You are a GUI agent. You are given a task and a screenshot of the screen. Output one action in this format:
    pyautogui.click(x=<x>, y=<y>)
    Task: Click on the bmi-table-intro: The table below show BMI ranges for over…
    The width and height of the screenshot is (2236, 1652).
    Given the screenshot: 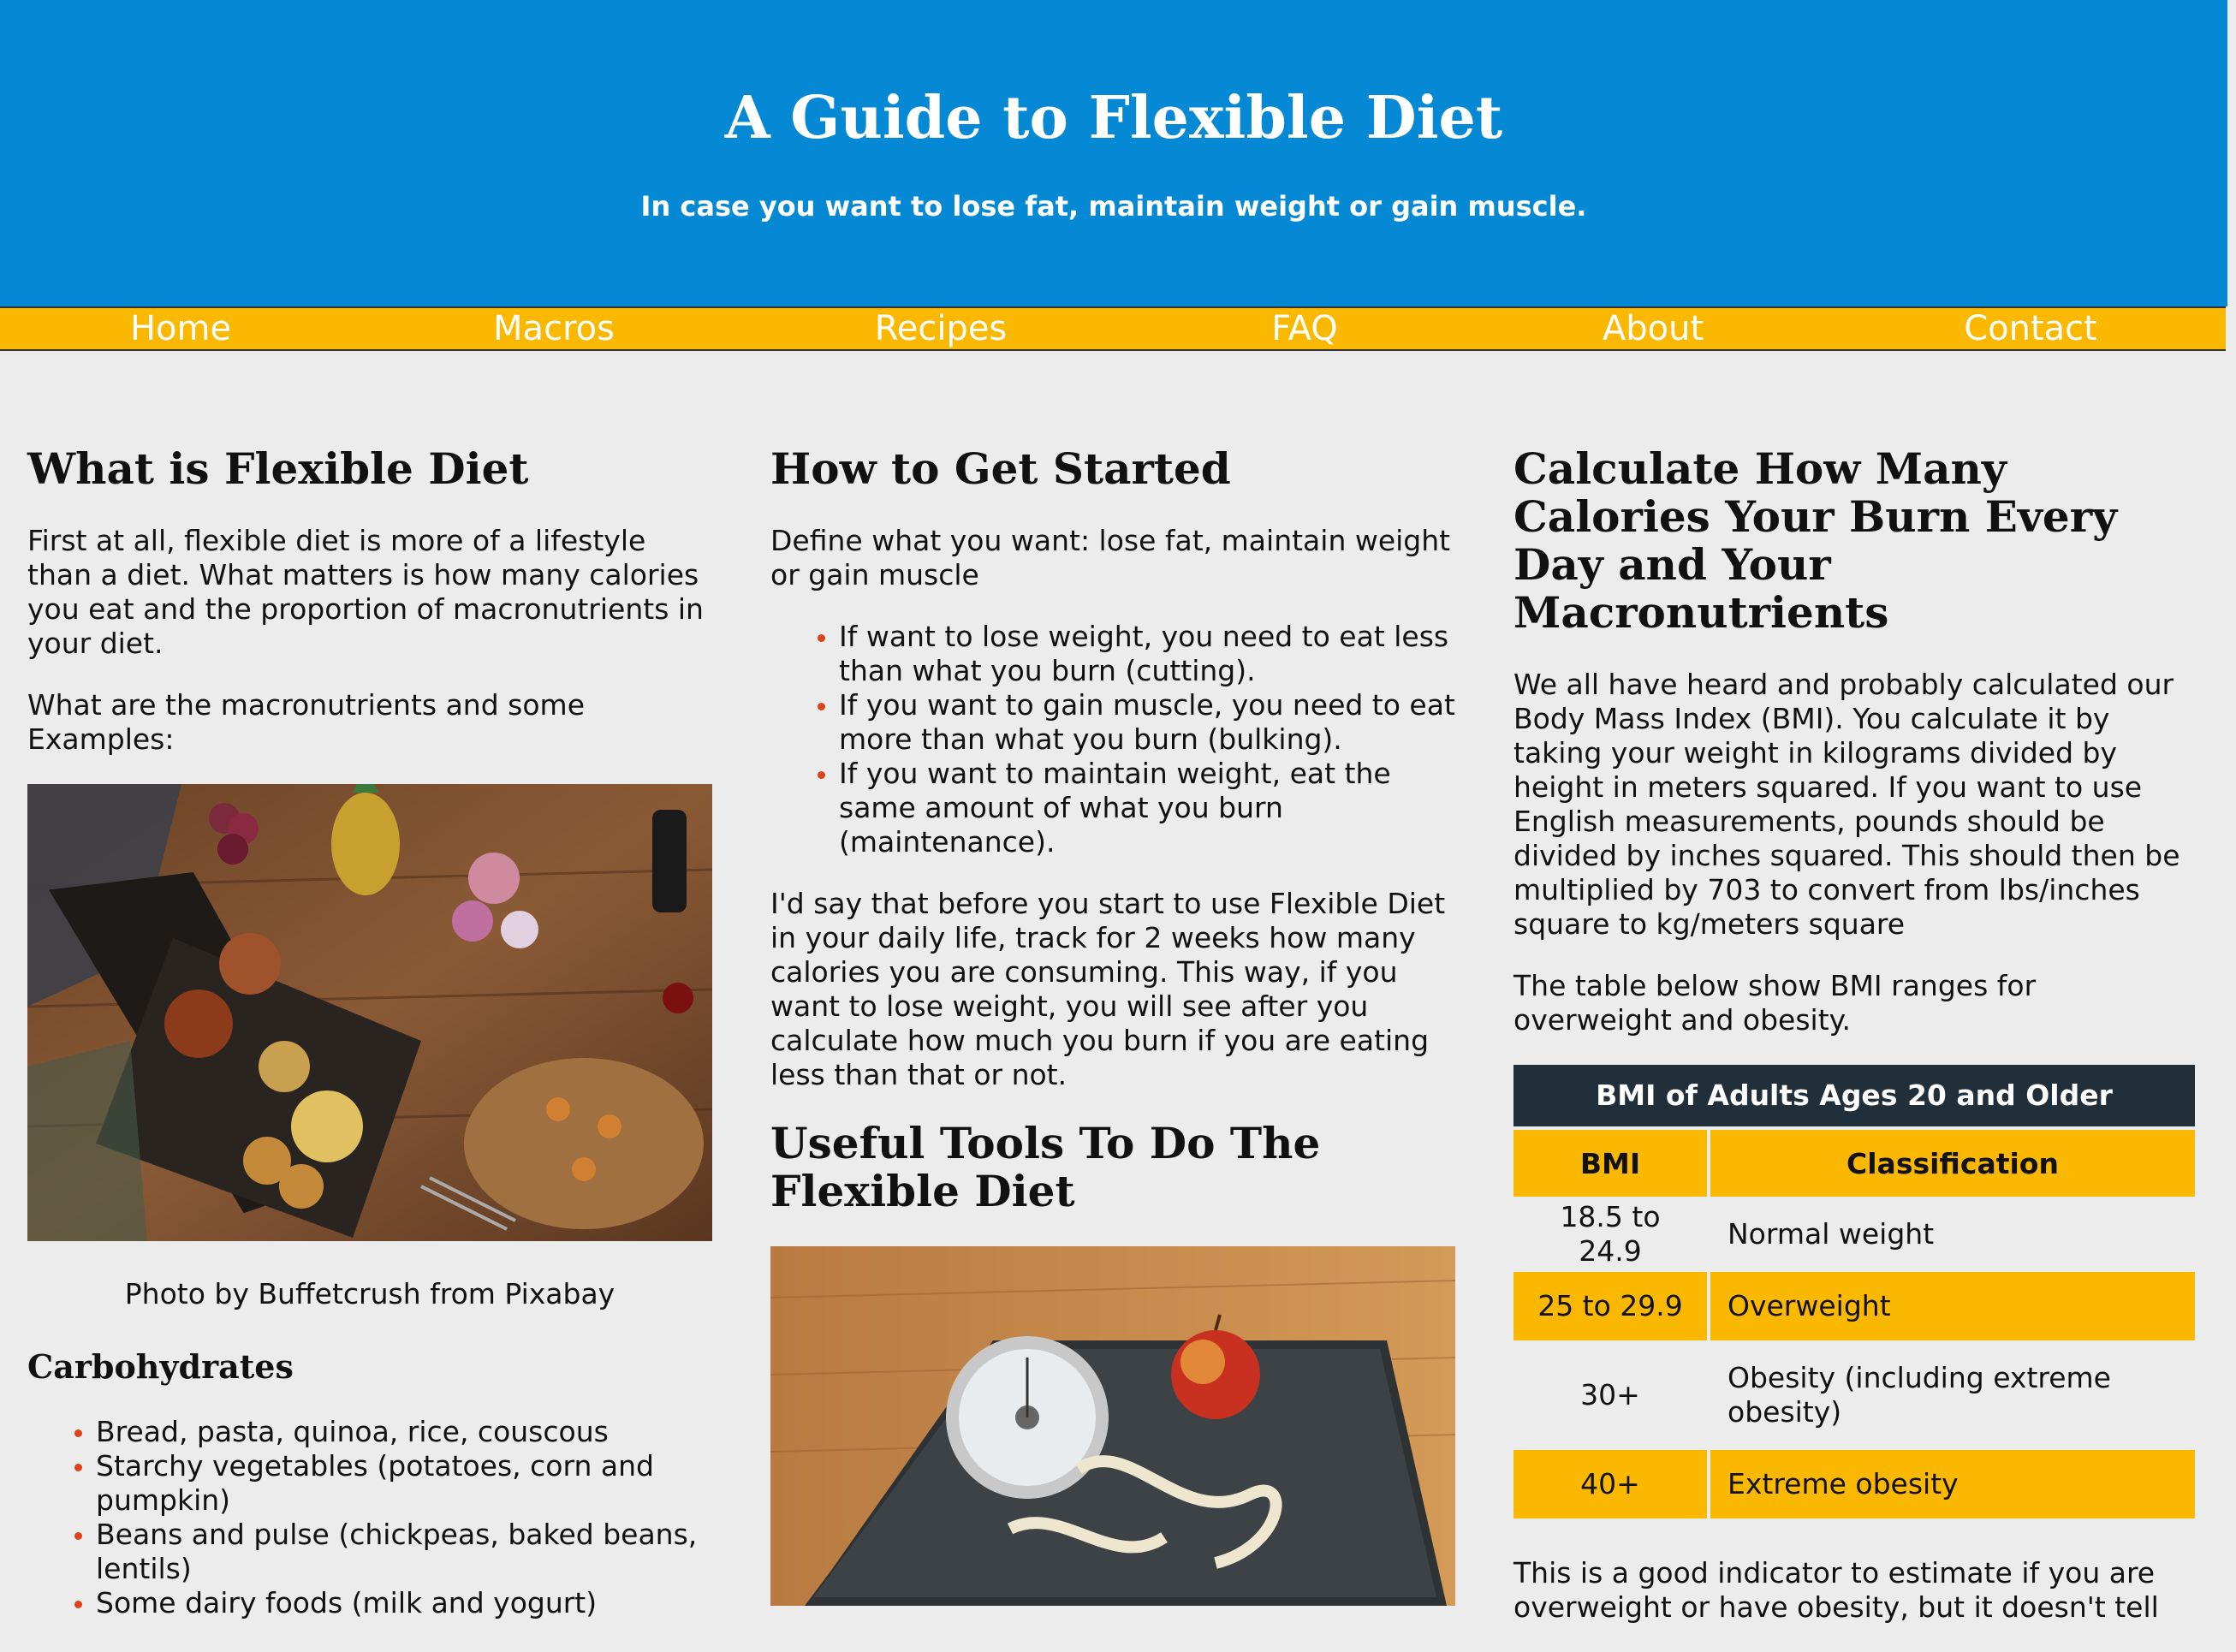 What is the action you would take?
    pyautogui.click(x=1775, y=1003)
    